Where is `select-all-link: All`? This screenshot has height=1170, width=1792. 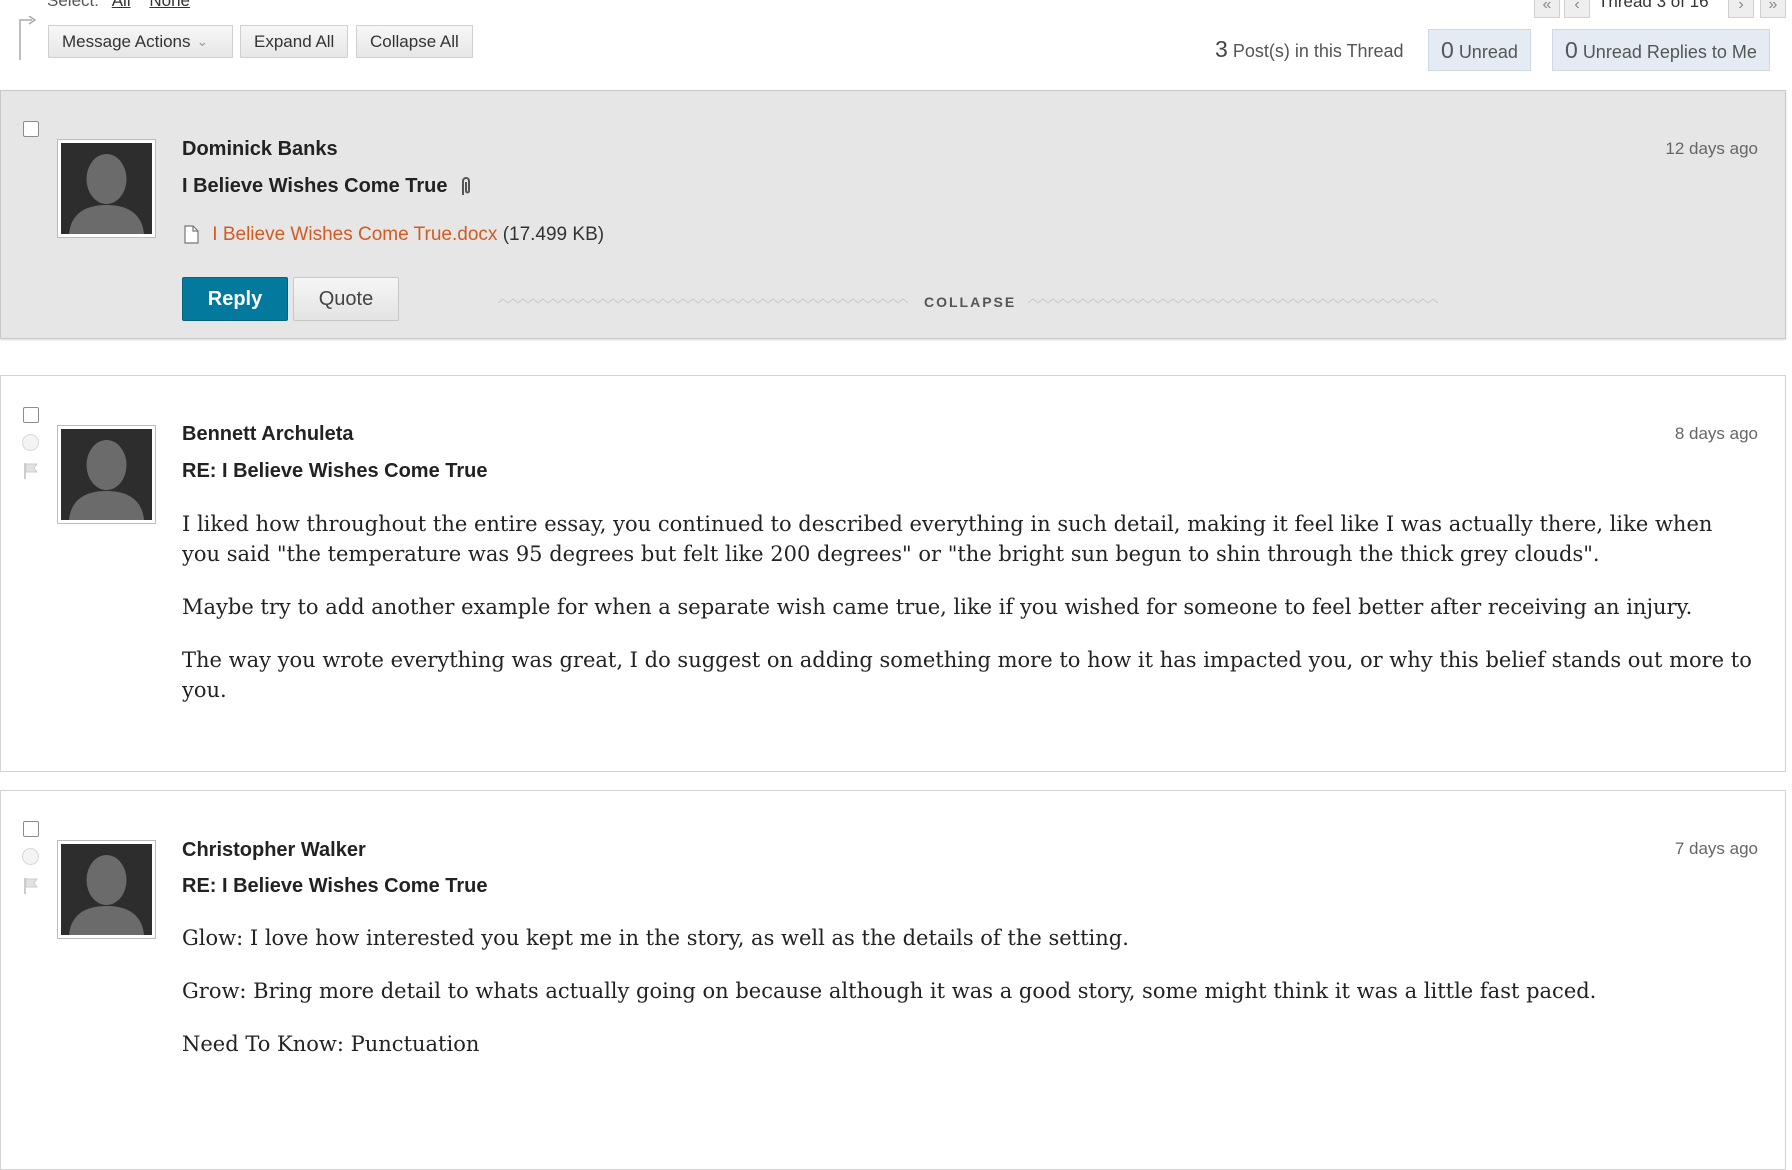 select-all-link: All is located at coordinates (121, 5).